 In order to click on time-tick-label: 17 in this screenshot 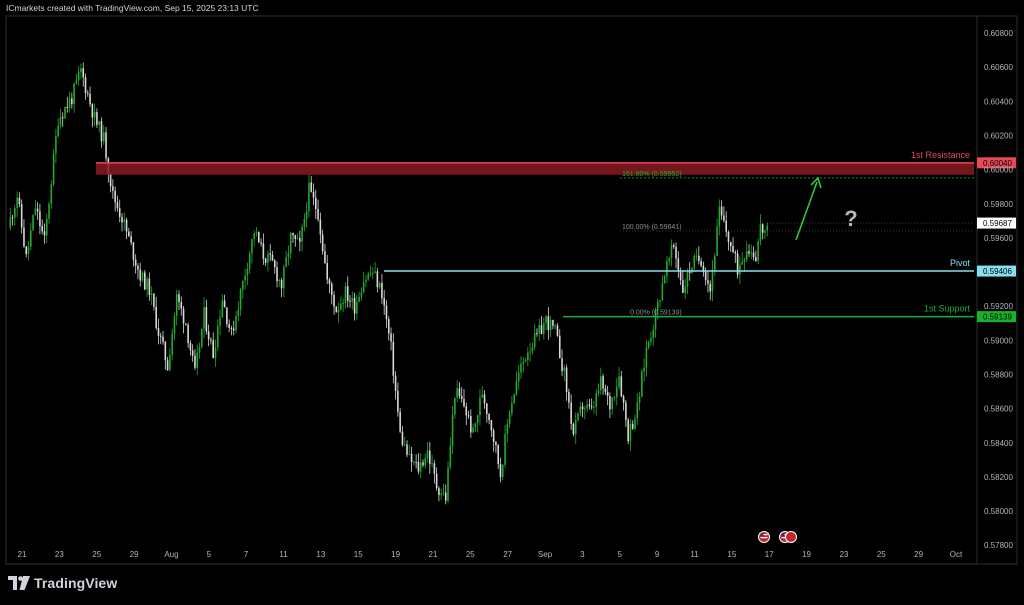, I will do `click(769, 554)`.